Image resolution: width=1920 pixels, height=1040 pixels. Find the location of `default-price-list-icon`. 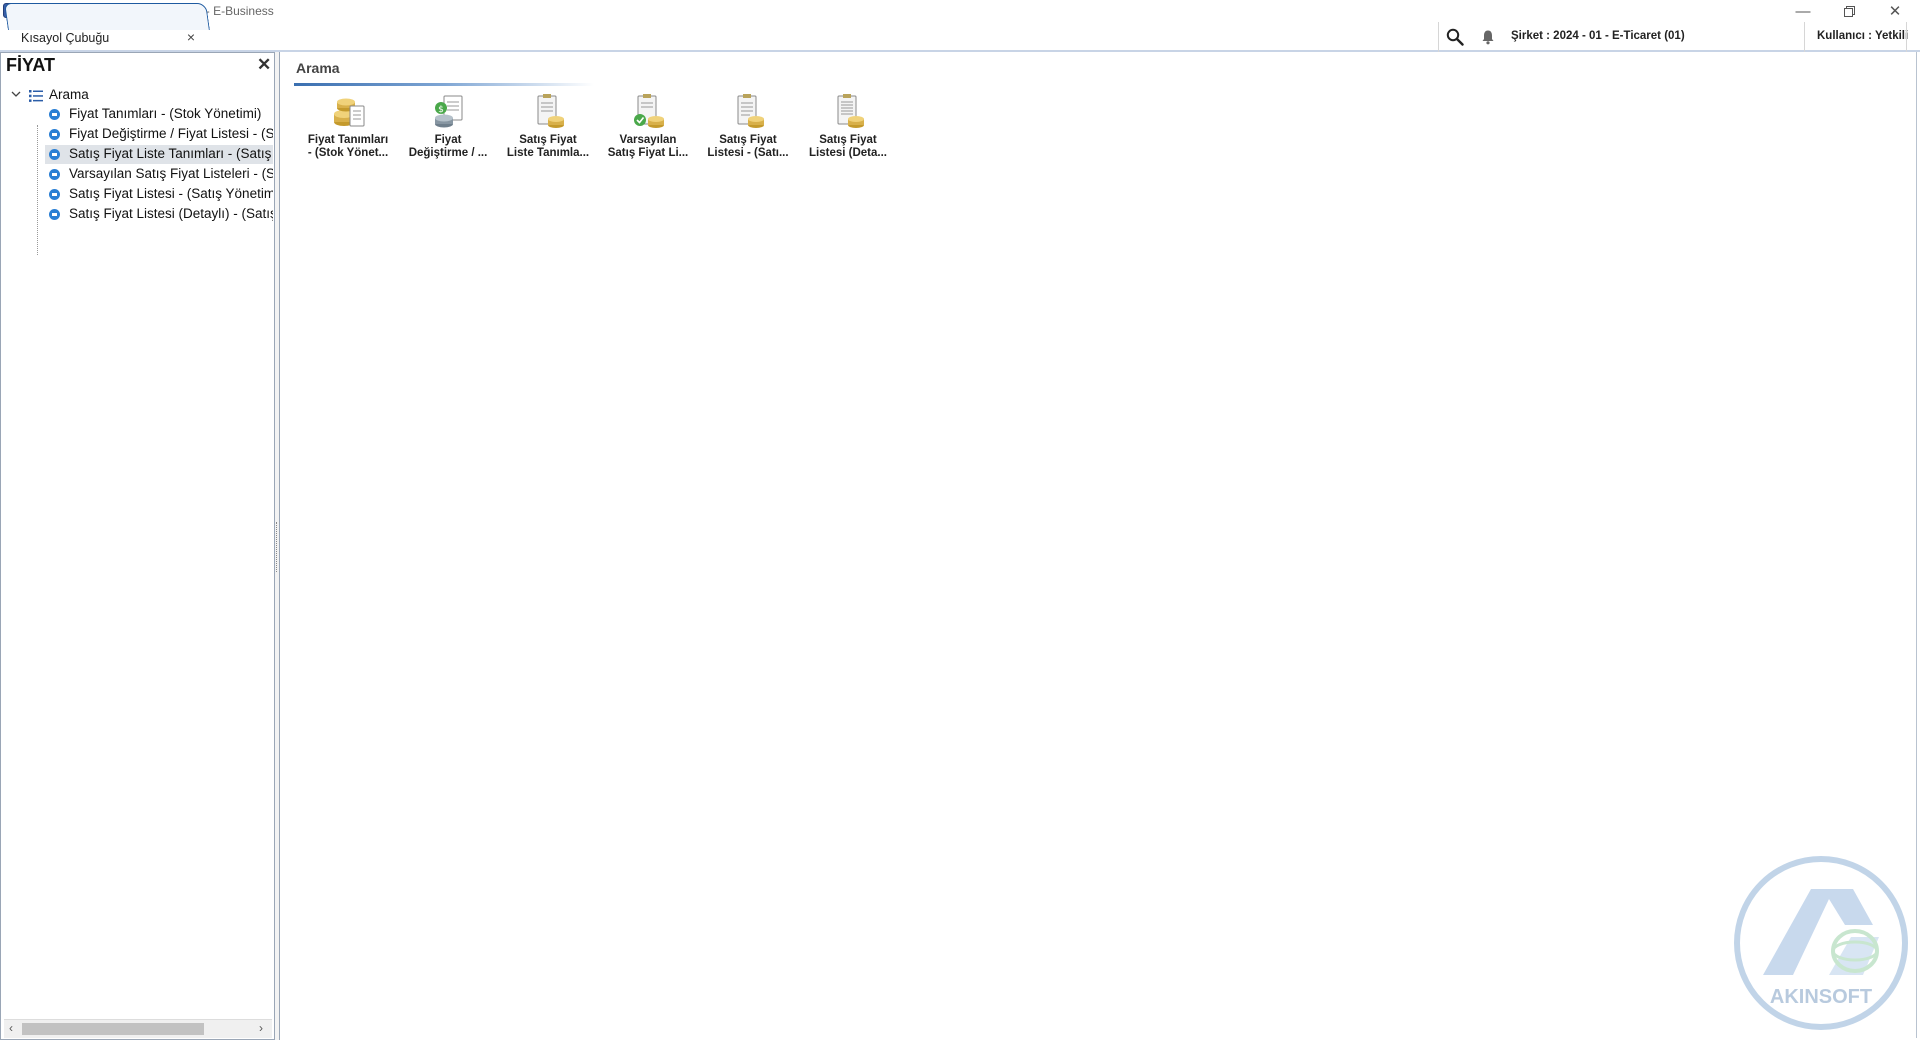

default-price-list-icon is located at coordinates (649, 111).